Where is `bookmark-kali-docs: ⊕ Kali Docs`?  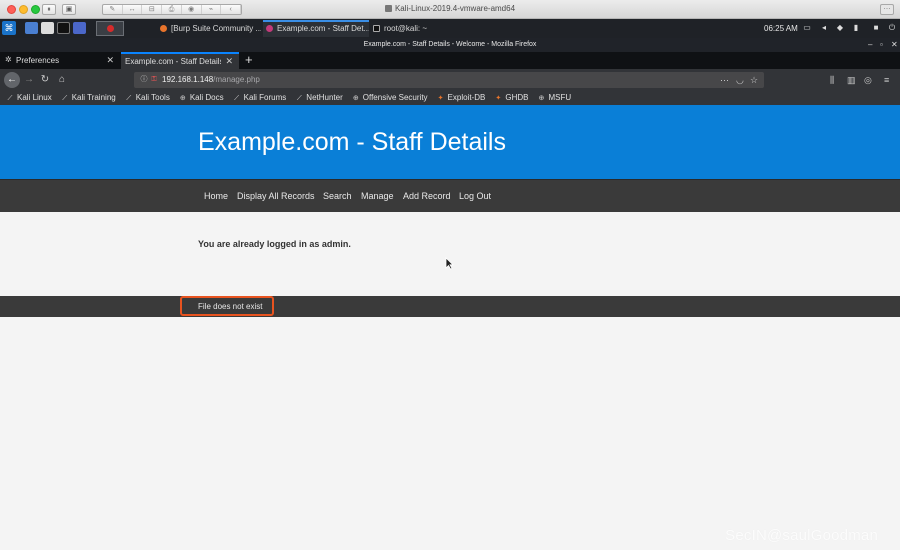
bookmark-kali-docs: ⊕ Kali Docs is located at coordinates (201, 98).